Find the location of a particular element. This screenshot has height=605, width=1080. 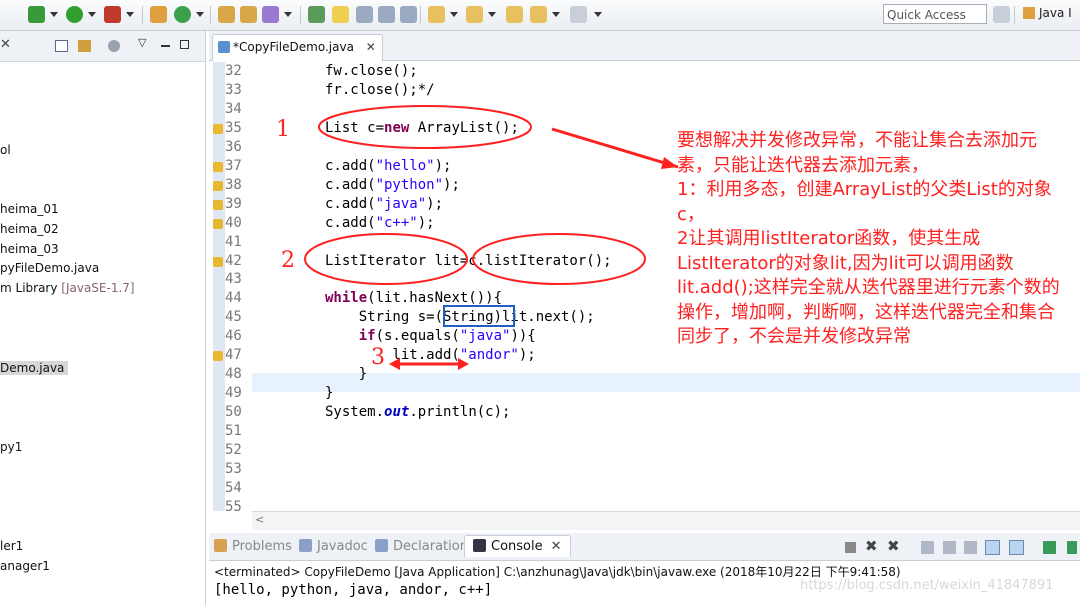

annotation-arrow-to-text is located at coordinates (615, 148).